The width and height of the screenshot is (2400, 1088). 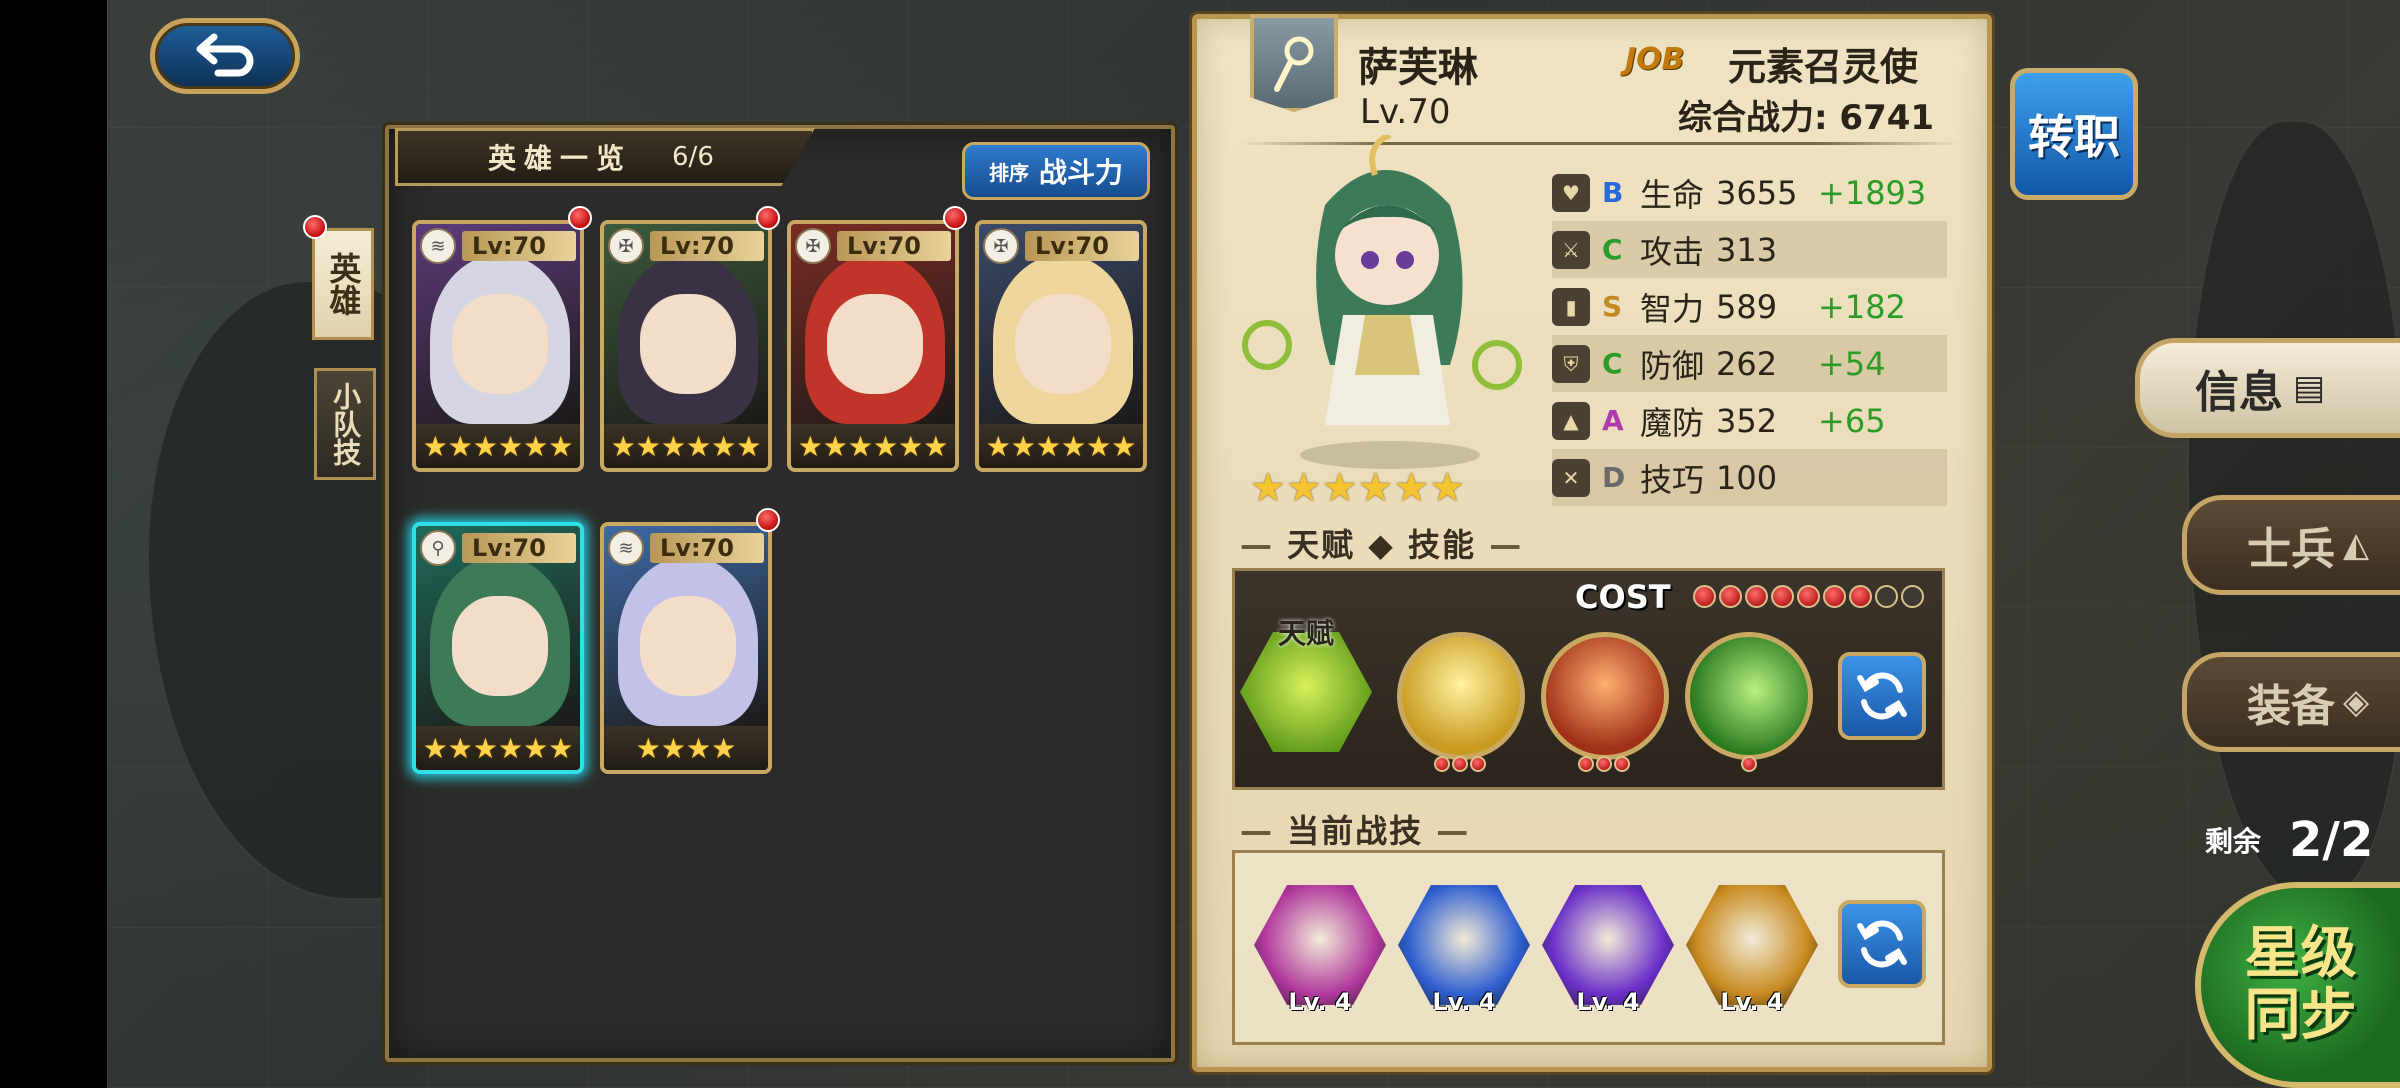 I want to click on stat-bonus: +54, so click(x=1852, y=363).